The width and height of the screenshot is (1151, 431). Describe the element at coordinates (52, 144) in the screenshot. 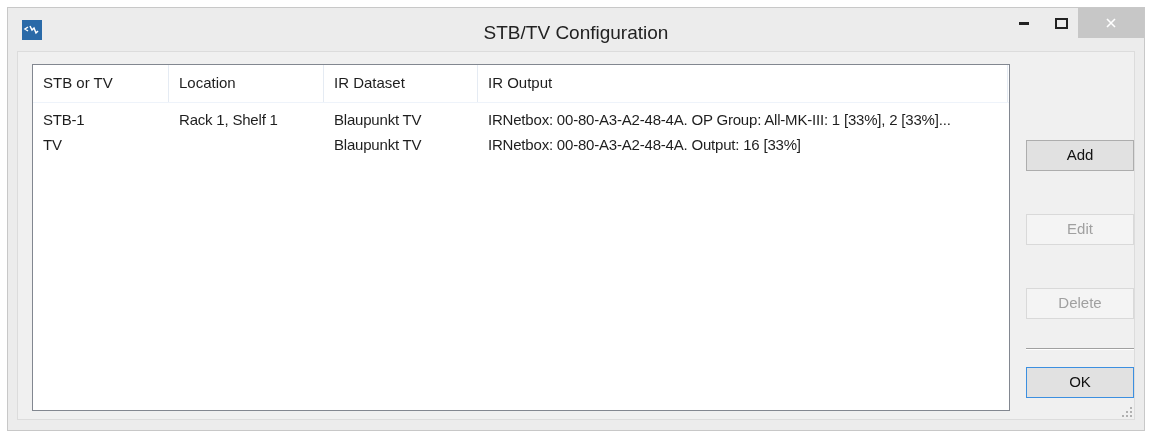

I see `table-cell: TV` at that location.